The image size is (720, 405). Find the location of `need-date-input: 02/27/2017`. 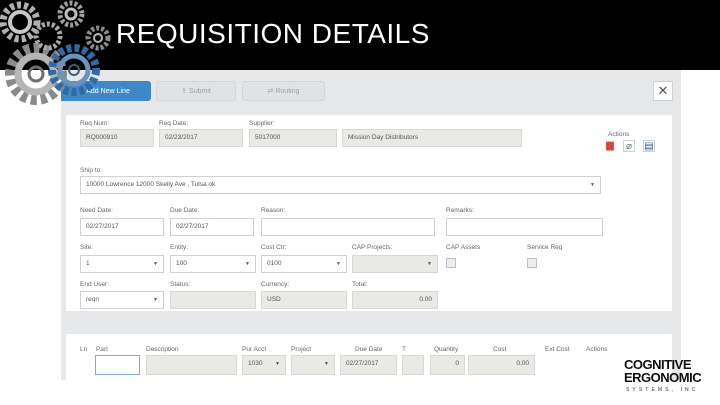

need-date-input: 02/27/2017 is located at coordinates (122, 227).